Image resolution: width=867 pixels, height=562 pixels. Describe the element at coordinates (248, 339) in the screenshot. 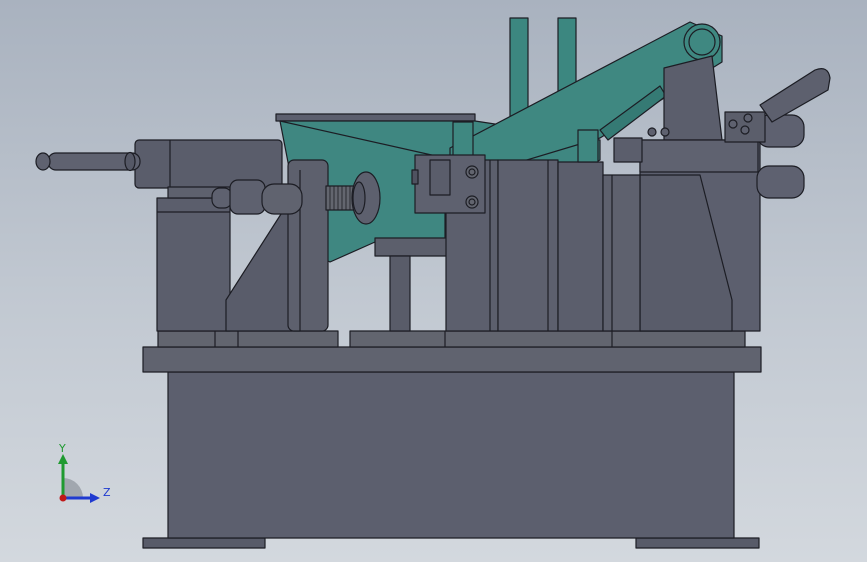

I see `base-strip-left` at that location.